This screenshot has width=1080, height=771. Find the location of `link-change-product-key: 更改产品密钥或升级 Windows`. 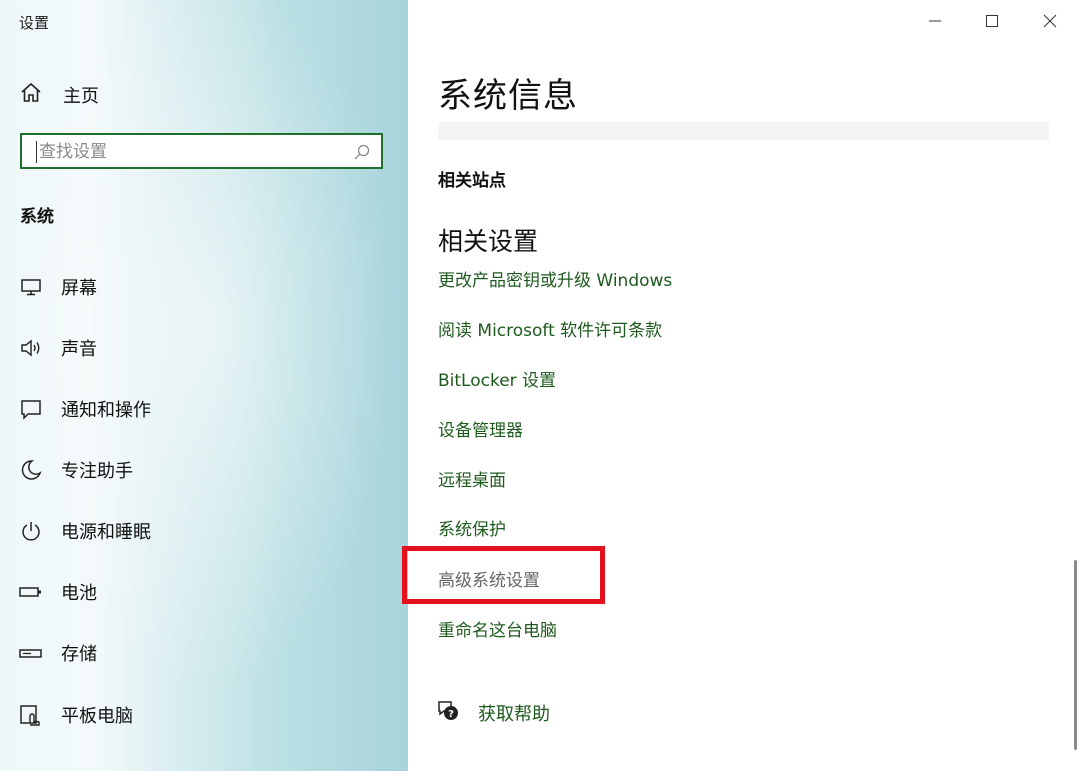

link-change-product-key: 更改产品密钥或升级 Windows is located at coordinates (555, 278).